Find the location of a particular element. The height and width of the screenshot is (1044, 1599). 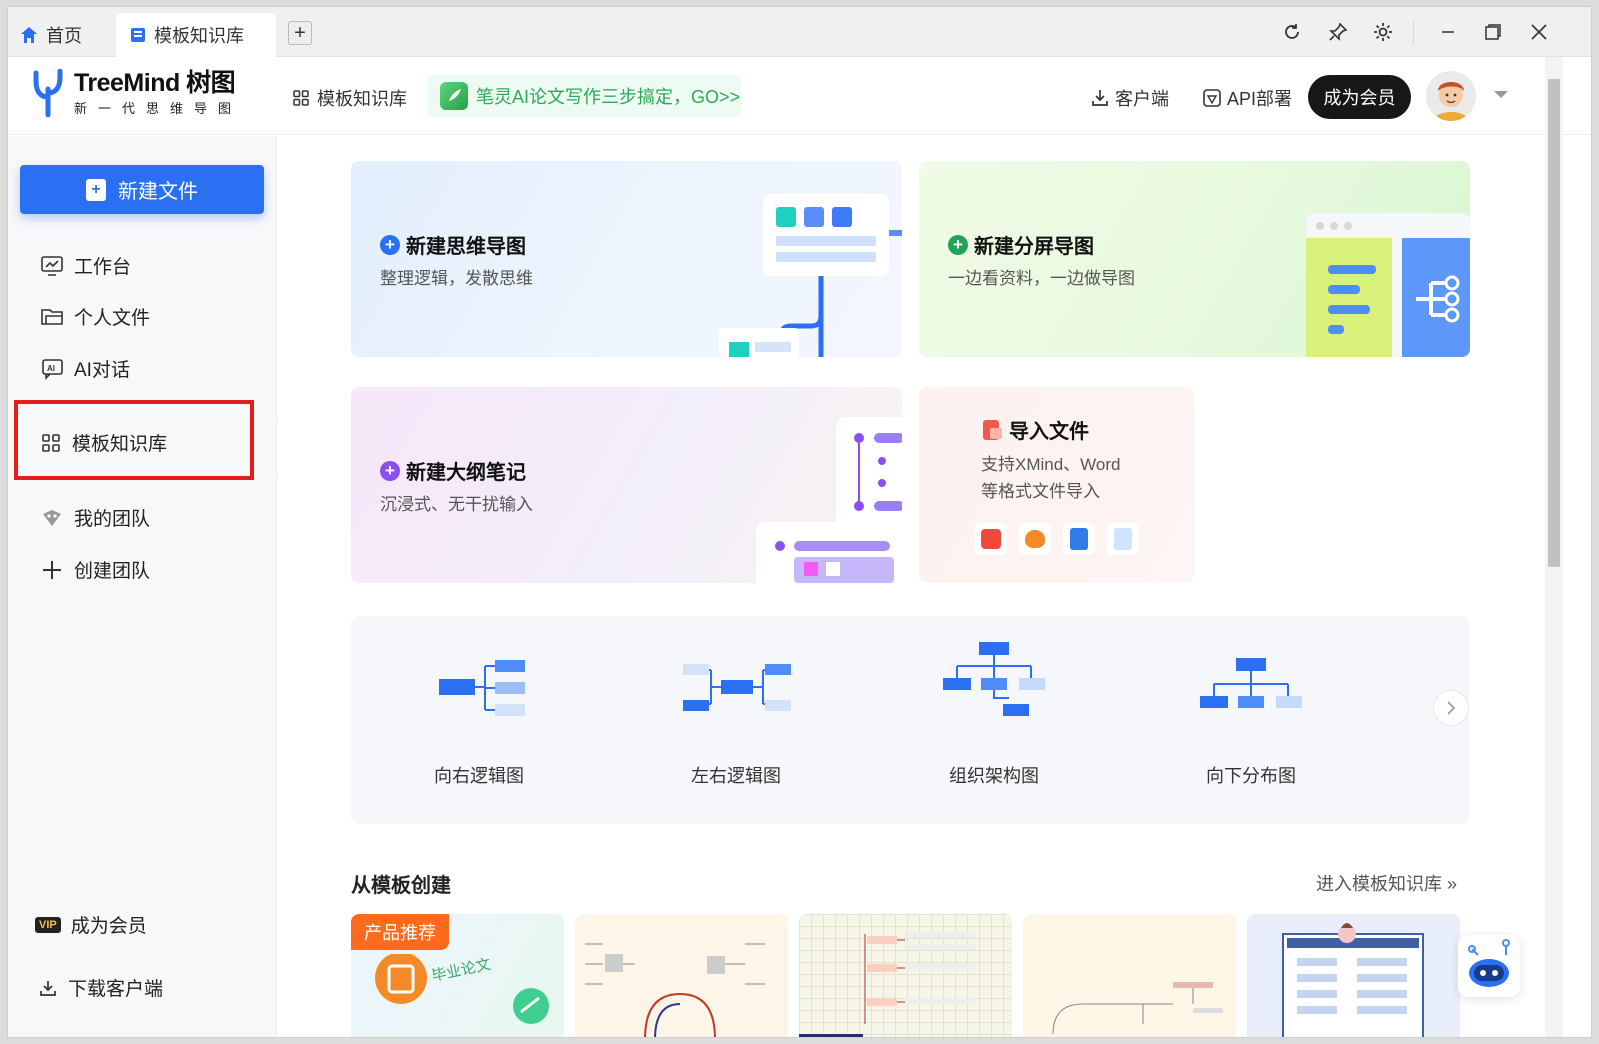

promo-banner: 笔灵AI论文写作三步搞定，GO>> is located at coordinates (584, 96).